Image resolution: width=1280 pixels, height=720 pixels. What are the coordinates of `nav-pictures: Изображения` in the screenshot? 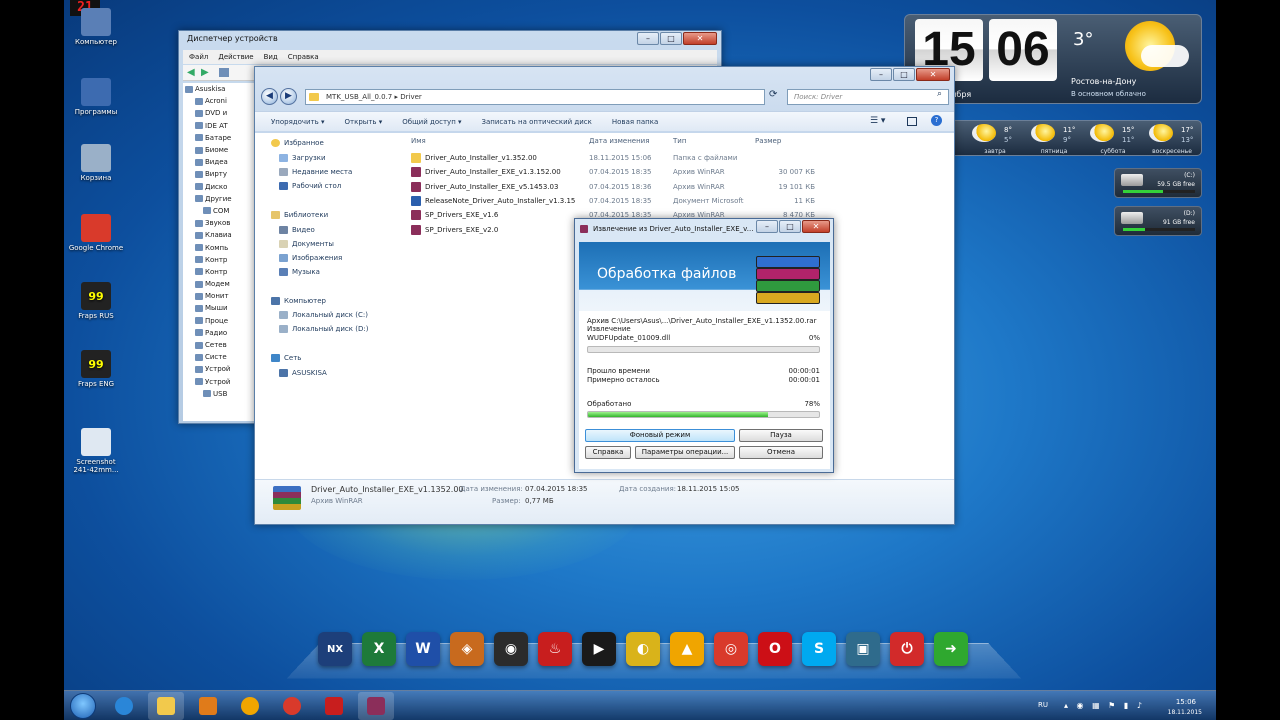 It's located at (310, 258).